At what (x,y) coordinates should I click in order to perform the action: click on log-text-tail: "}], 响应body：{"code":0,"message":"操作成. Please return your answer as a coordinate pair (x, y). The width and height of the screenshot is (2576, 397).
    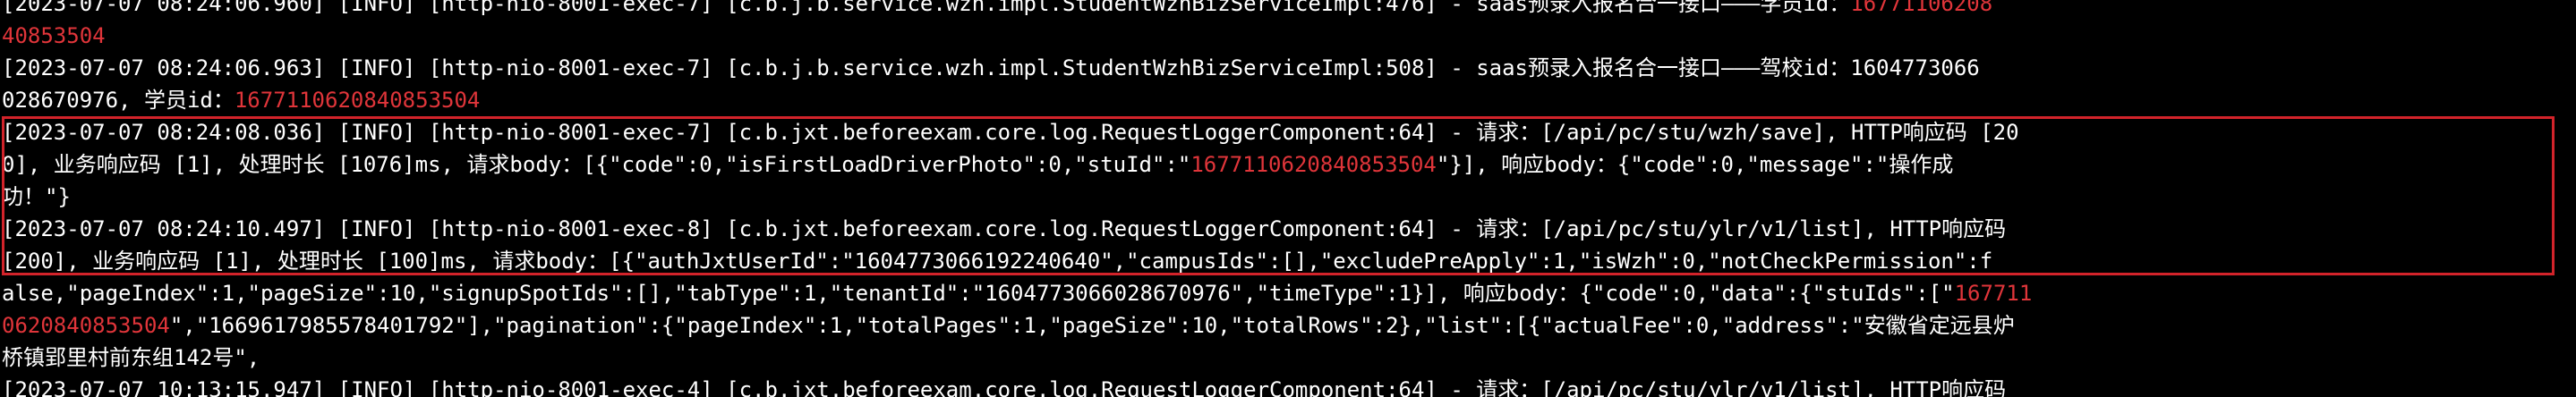
    Looking at the image, I should click on (1695, 164).